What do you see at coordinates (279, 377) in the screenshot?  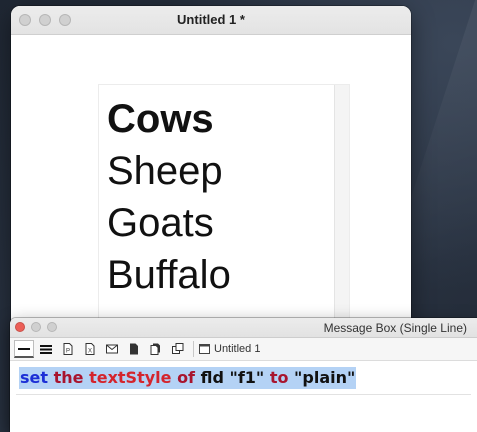 I see `command-token: to` at bounding box center [279, 377].